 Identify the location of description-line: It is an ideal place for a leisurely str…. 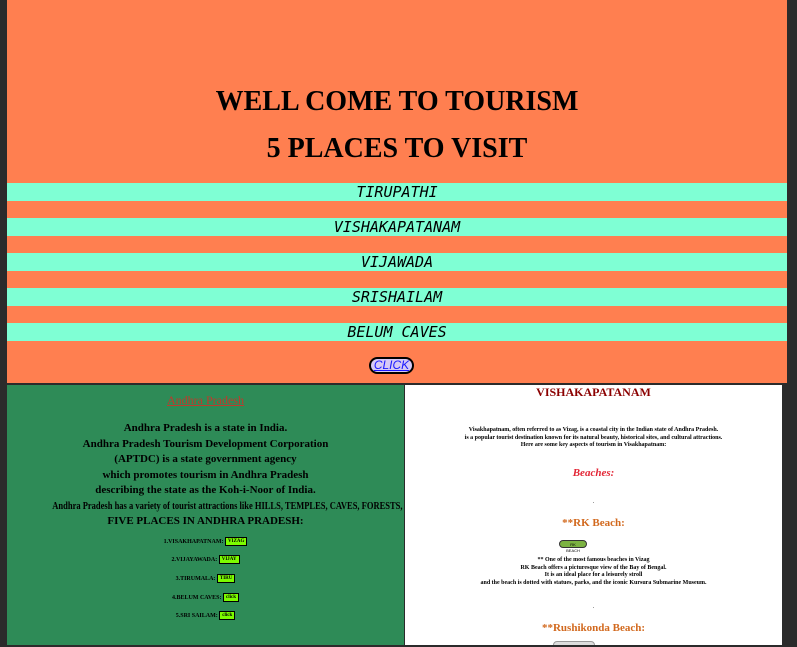
(593, 575).